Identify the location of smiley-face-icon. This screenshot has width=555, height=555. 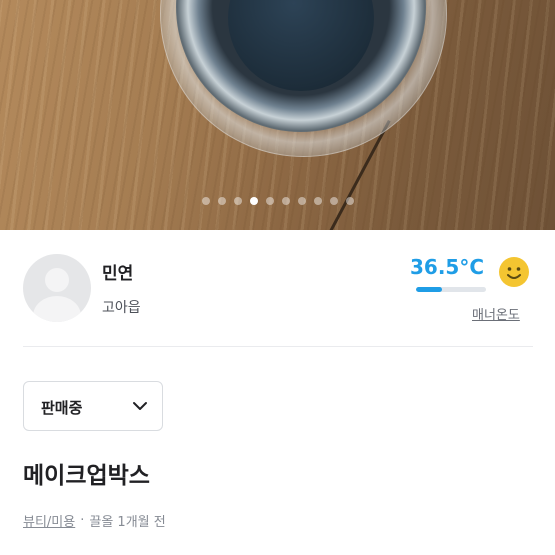
(514, 272).